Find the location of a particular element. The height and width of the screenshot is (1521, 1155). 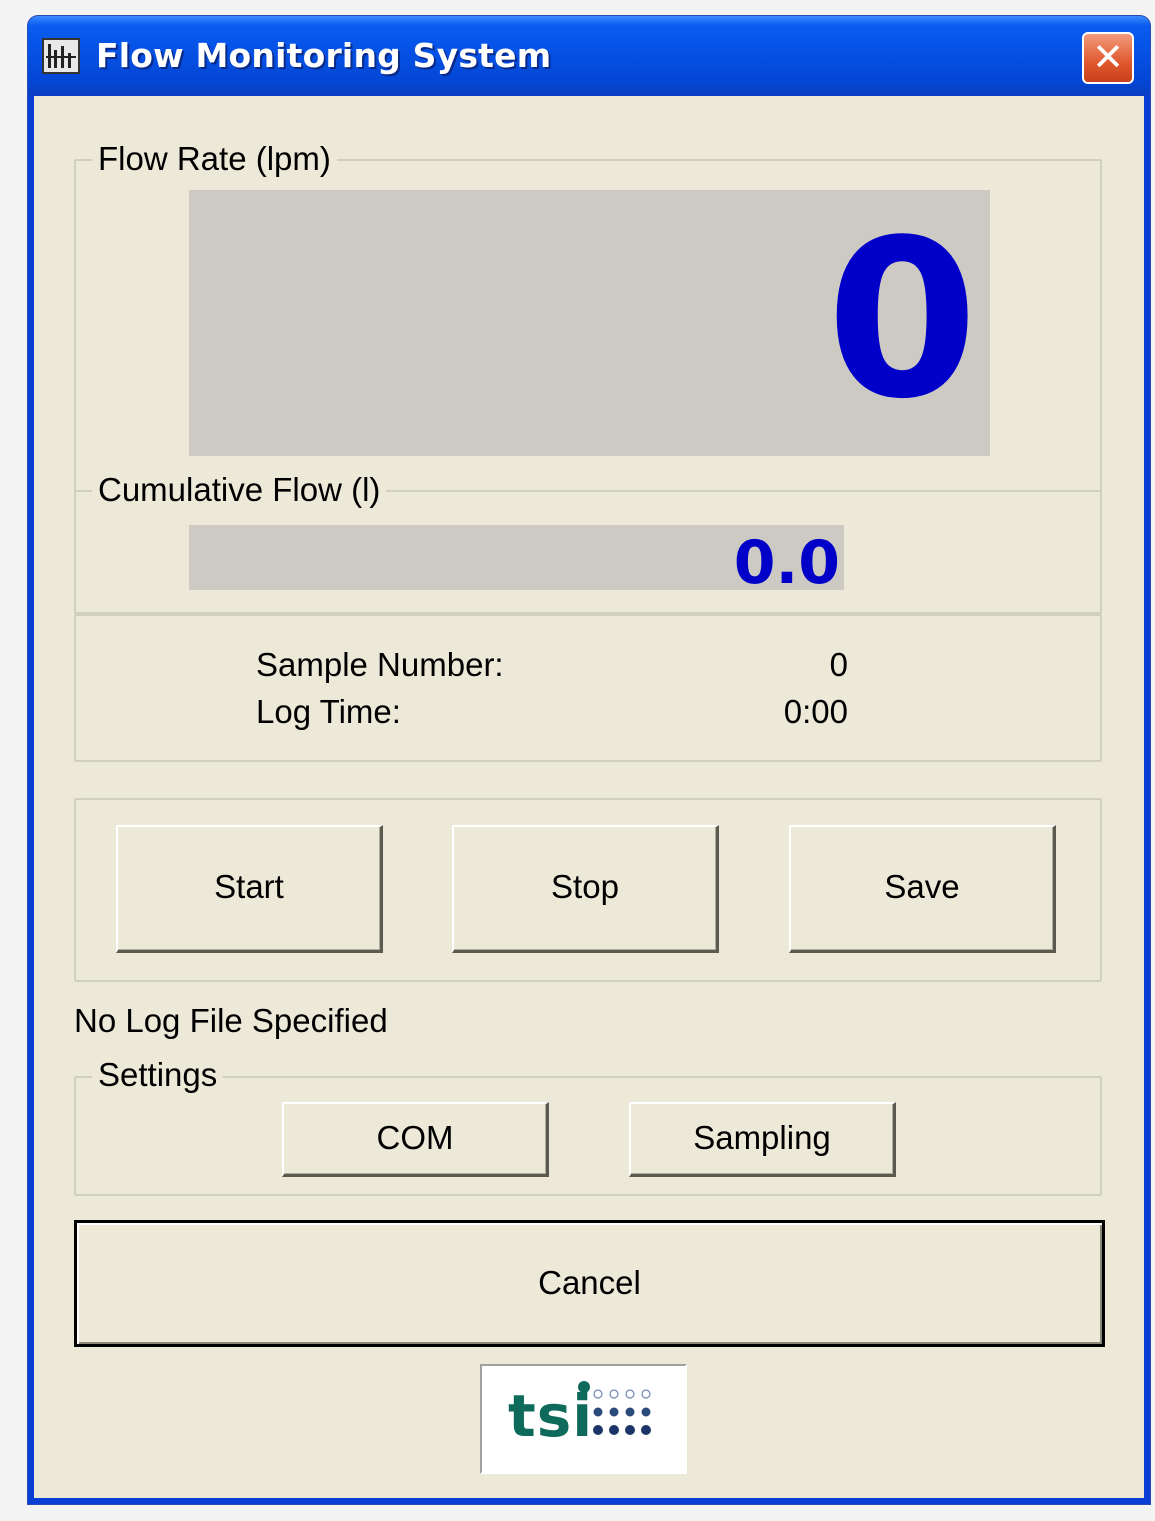

com-settings-button: COM is located at coordinates (415, 1139).